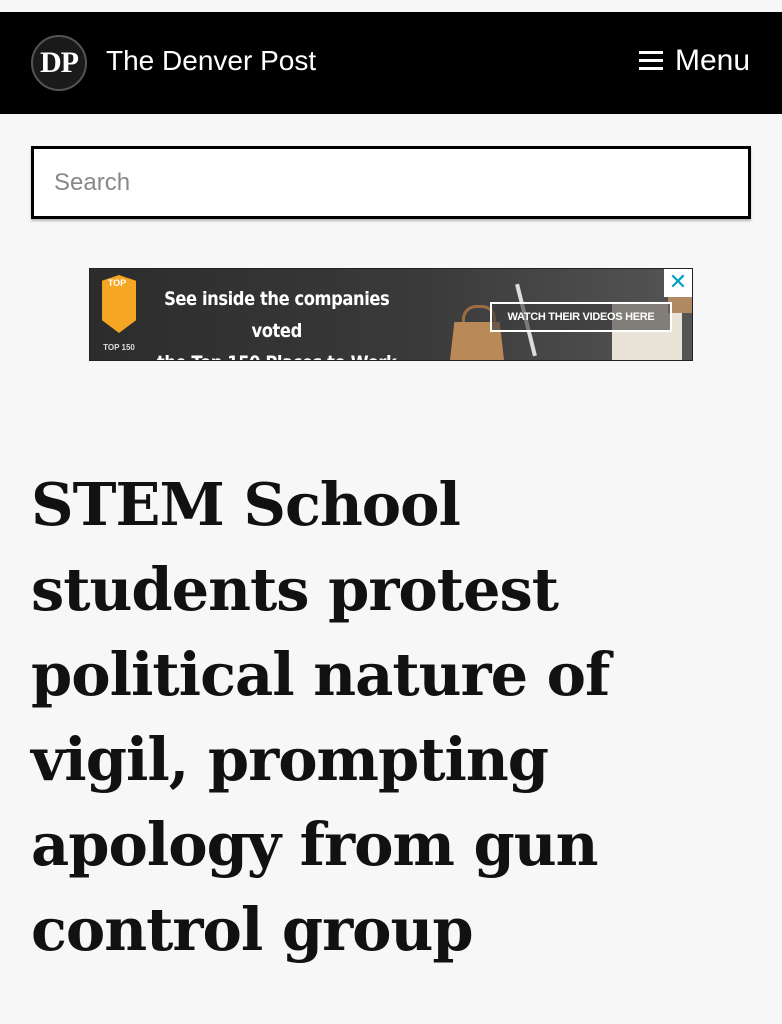 The image size is (782, 1024). I want to click on hamburger-icon, so click(650, 61).